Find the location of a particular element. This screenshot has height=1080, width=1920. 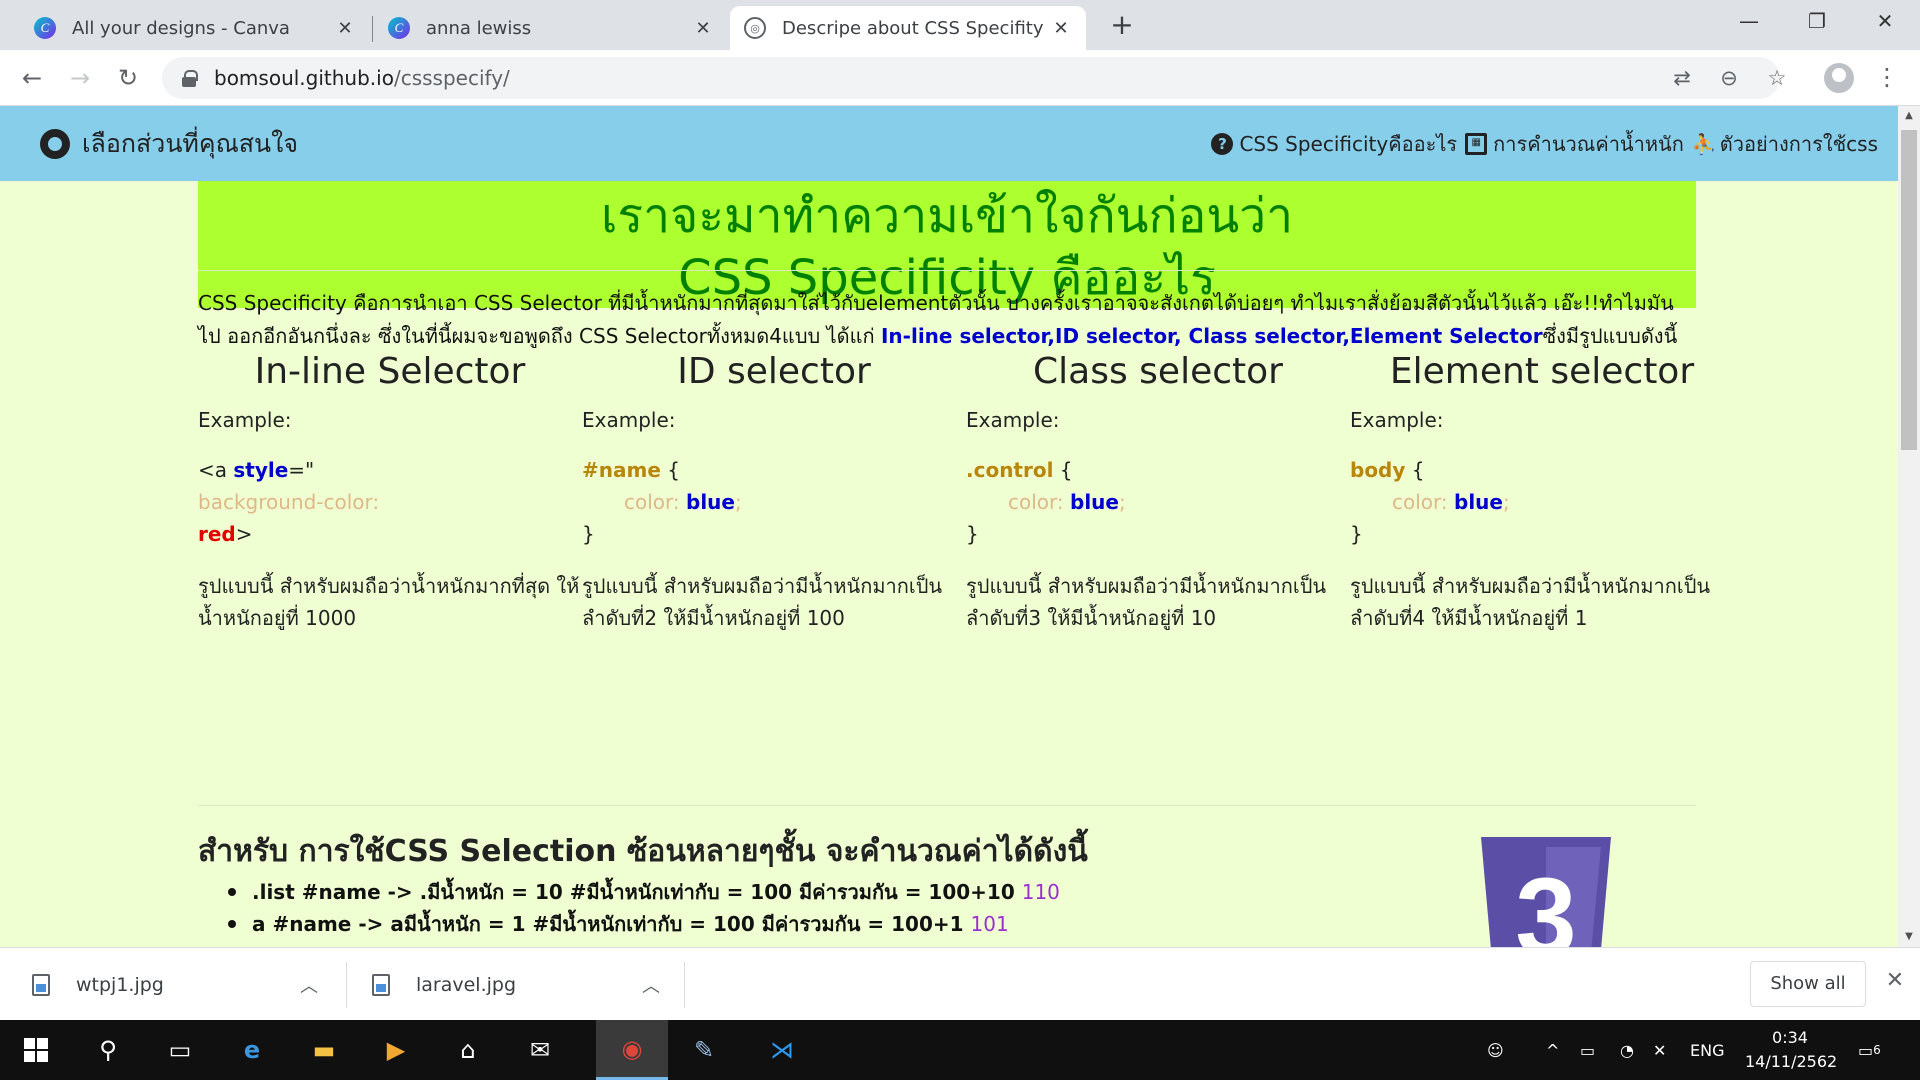

page-scrollbar: ▲ ▼ is located at coordinates (1909, 526).